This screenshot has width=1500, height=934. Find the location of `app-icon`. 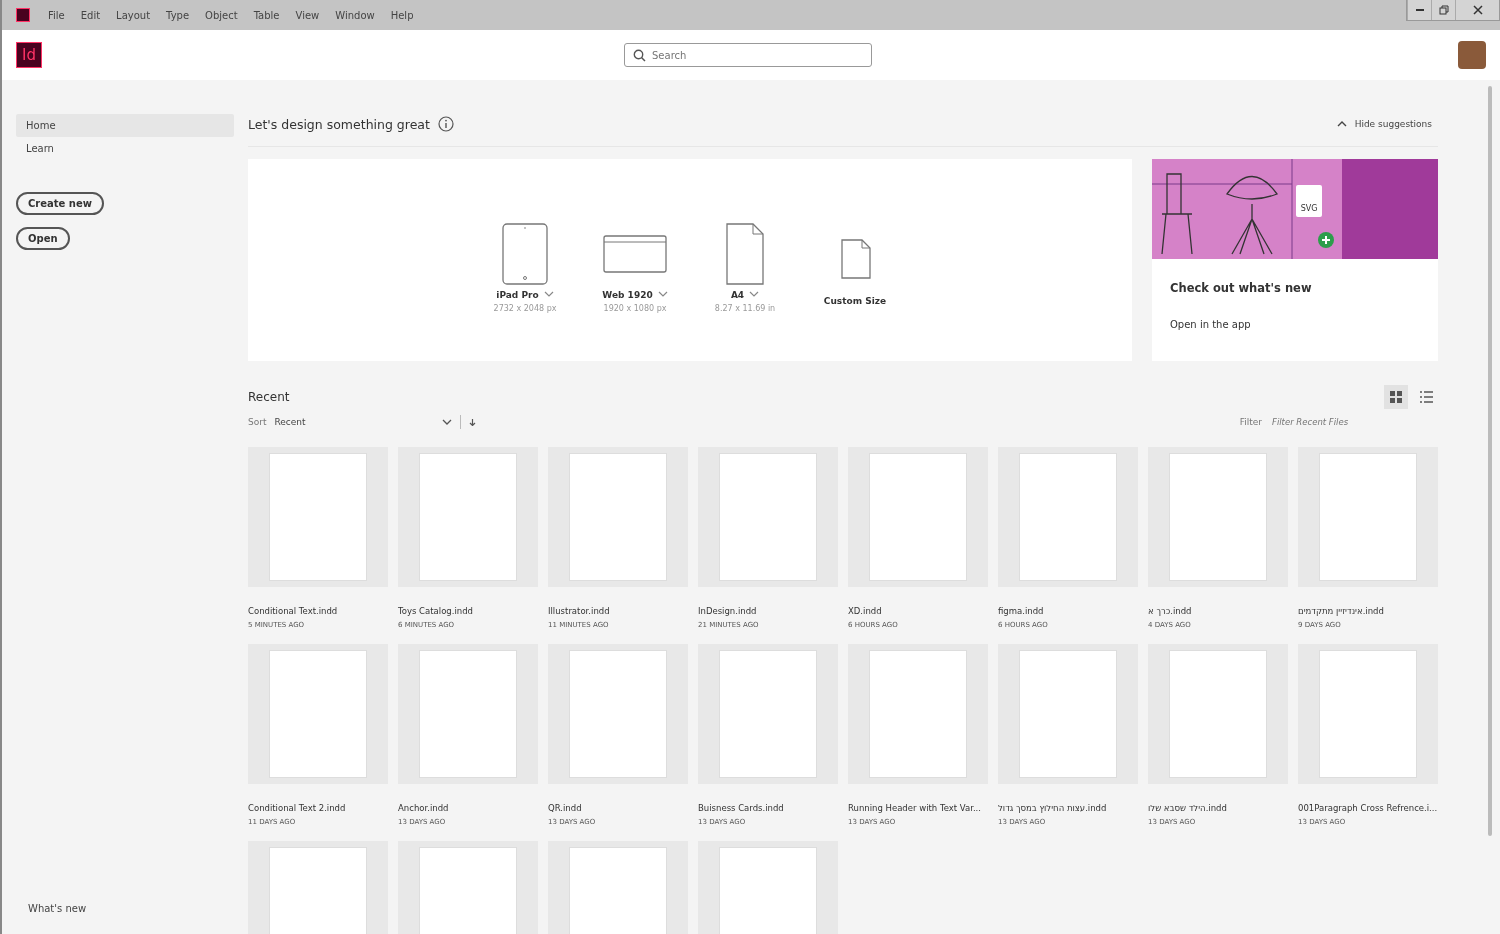

app-icon is located at coordinates (23, 15).